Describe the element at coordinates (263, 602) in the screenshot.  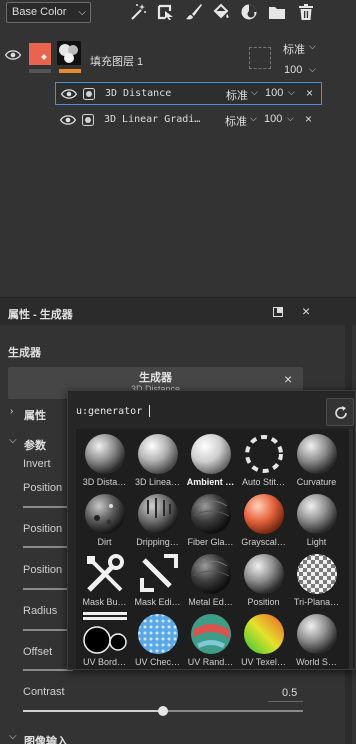
I see `generator-tile-label: Position` at that location.